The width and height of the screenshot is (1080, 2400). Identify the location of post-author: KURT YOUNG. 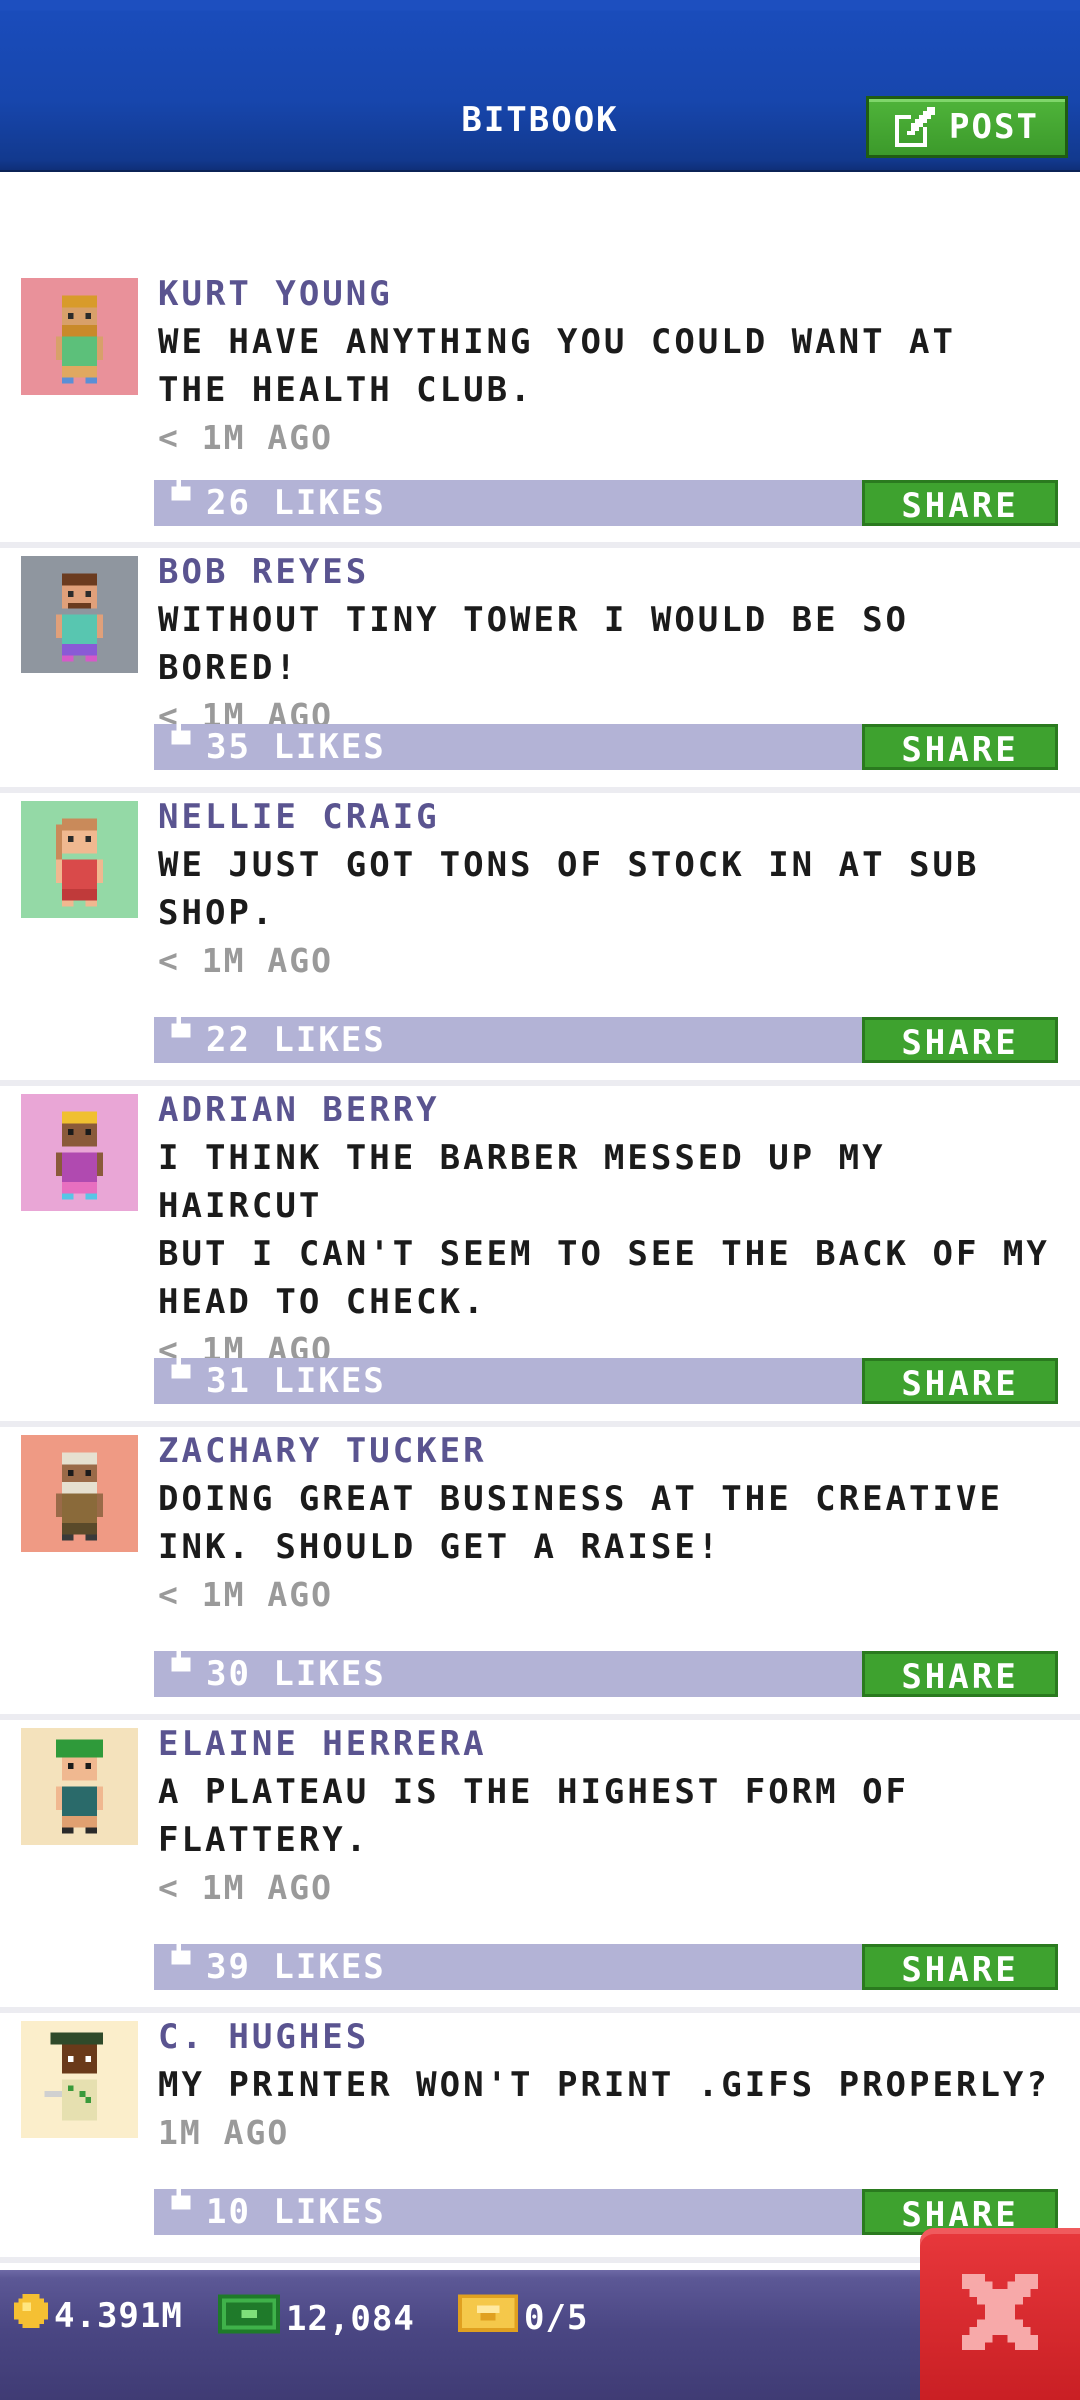
(609, 294).